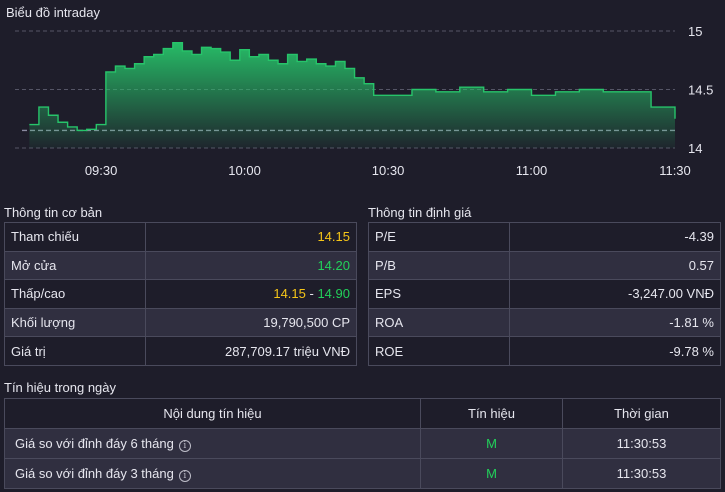 The image size is (725, 492). Describe the element at coordinates (244, 170) in the screenshot. I see `x-tick-label: 10:00` at that location.